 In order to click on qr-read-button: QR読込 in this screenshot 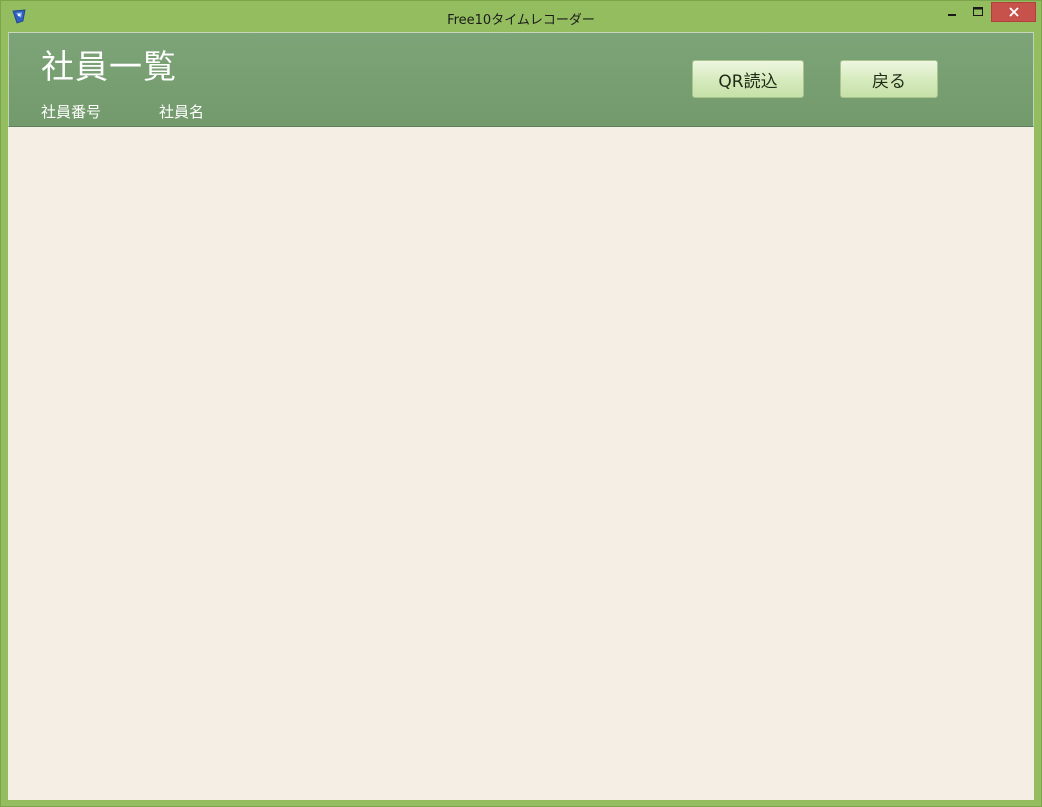, I will do `click(748, 79)`.